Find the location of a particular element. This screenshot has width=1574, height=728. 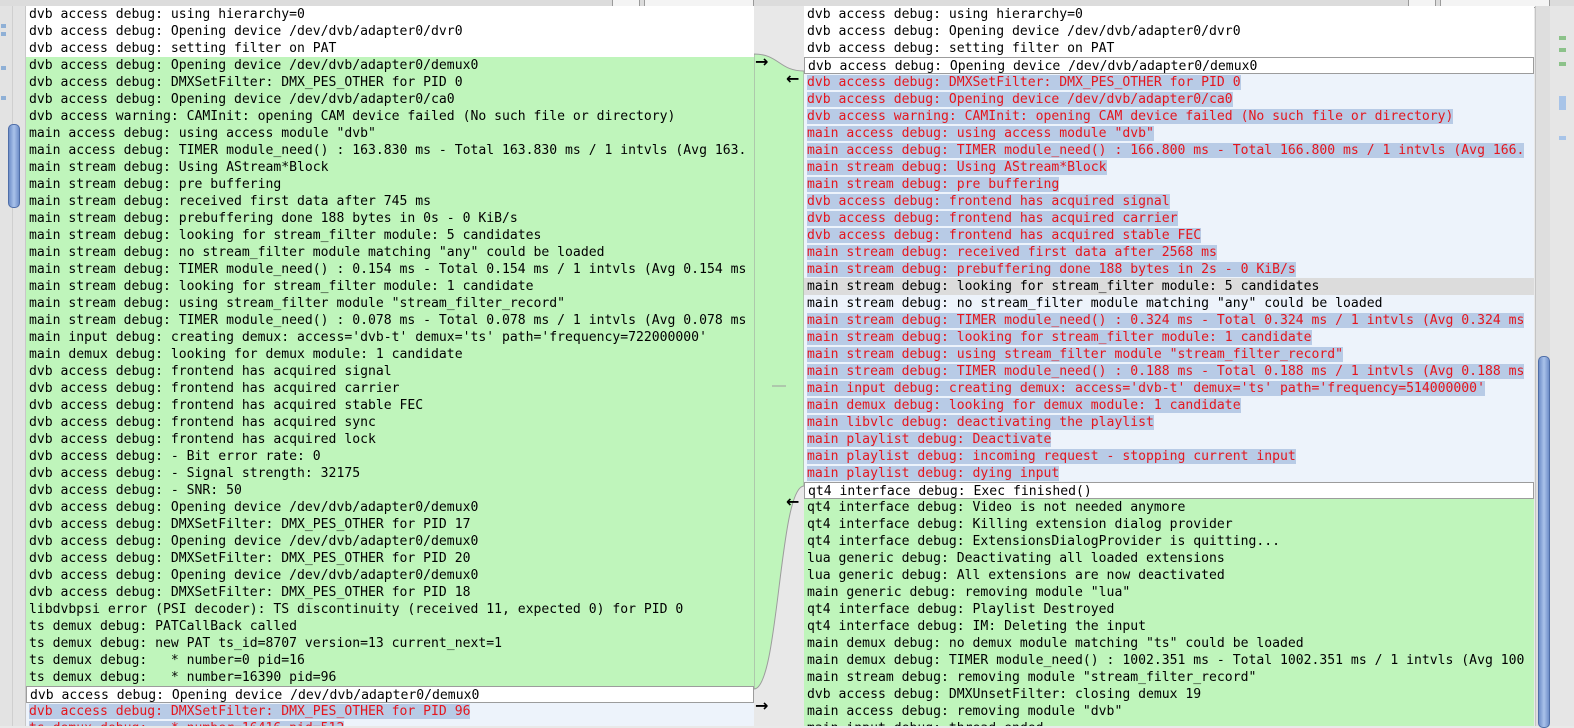

right-log-line: main stream debug: pre buffering is located at coordinates (1169, 184).